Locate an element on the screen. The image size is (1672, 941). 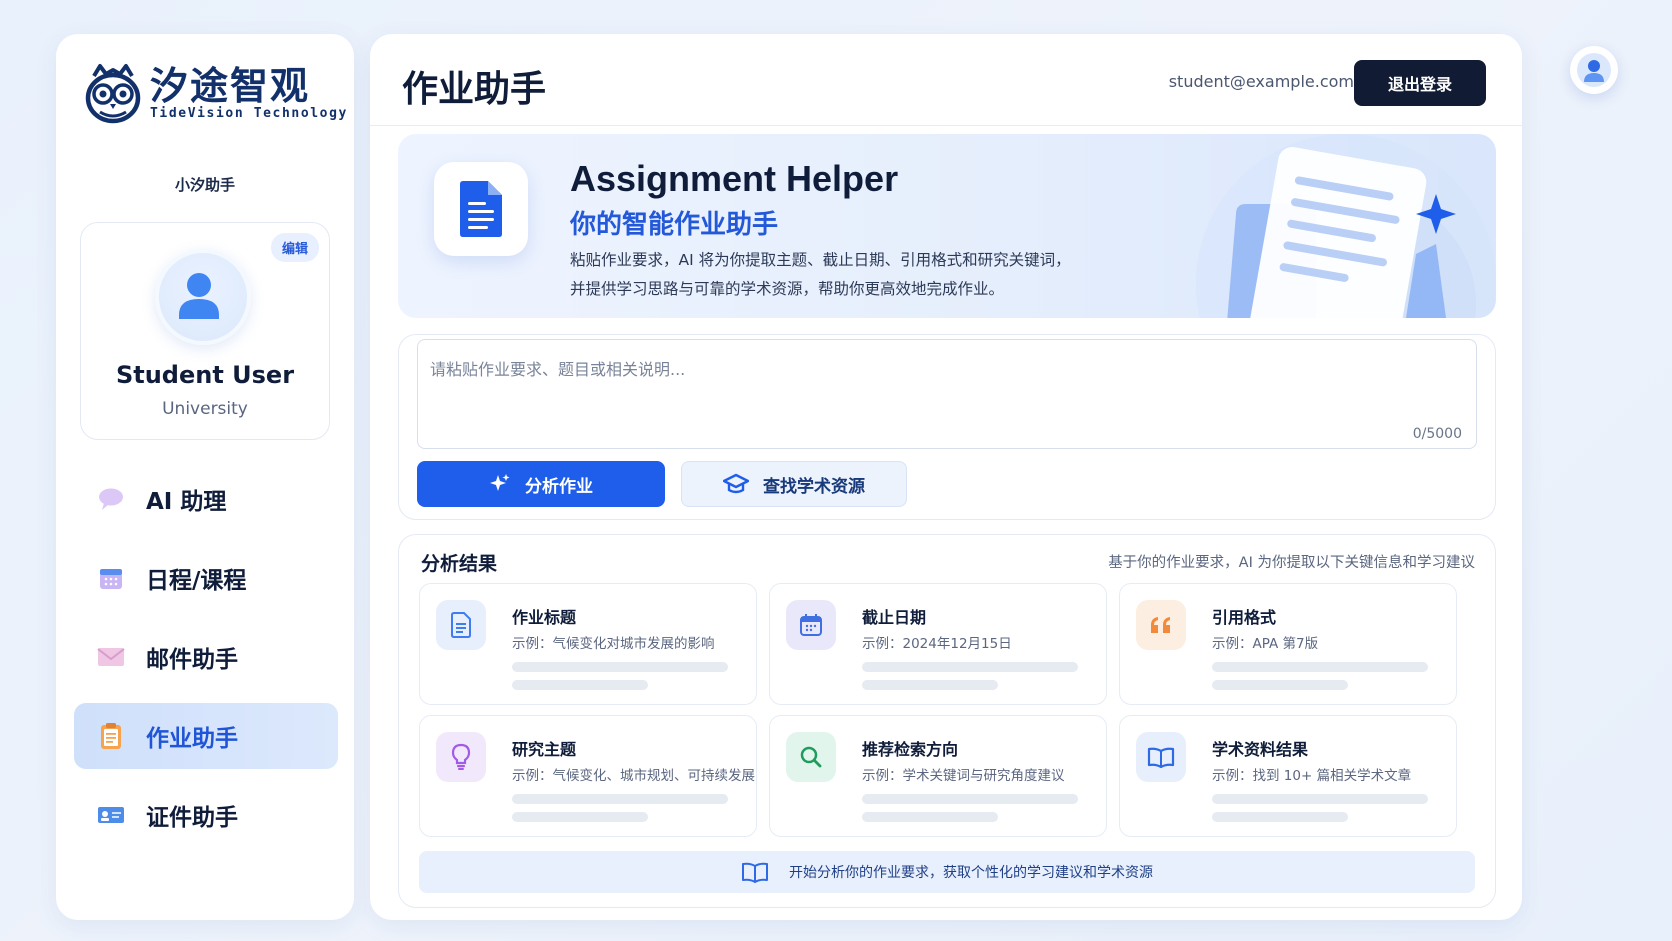
profile-card: 编辑 Student User University is located at coordinates (205, 331).